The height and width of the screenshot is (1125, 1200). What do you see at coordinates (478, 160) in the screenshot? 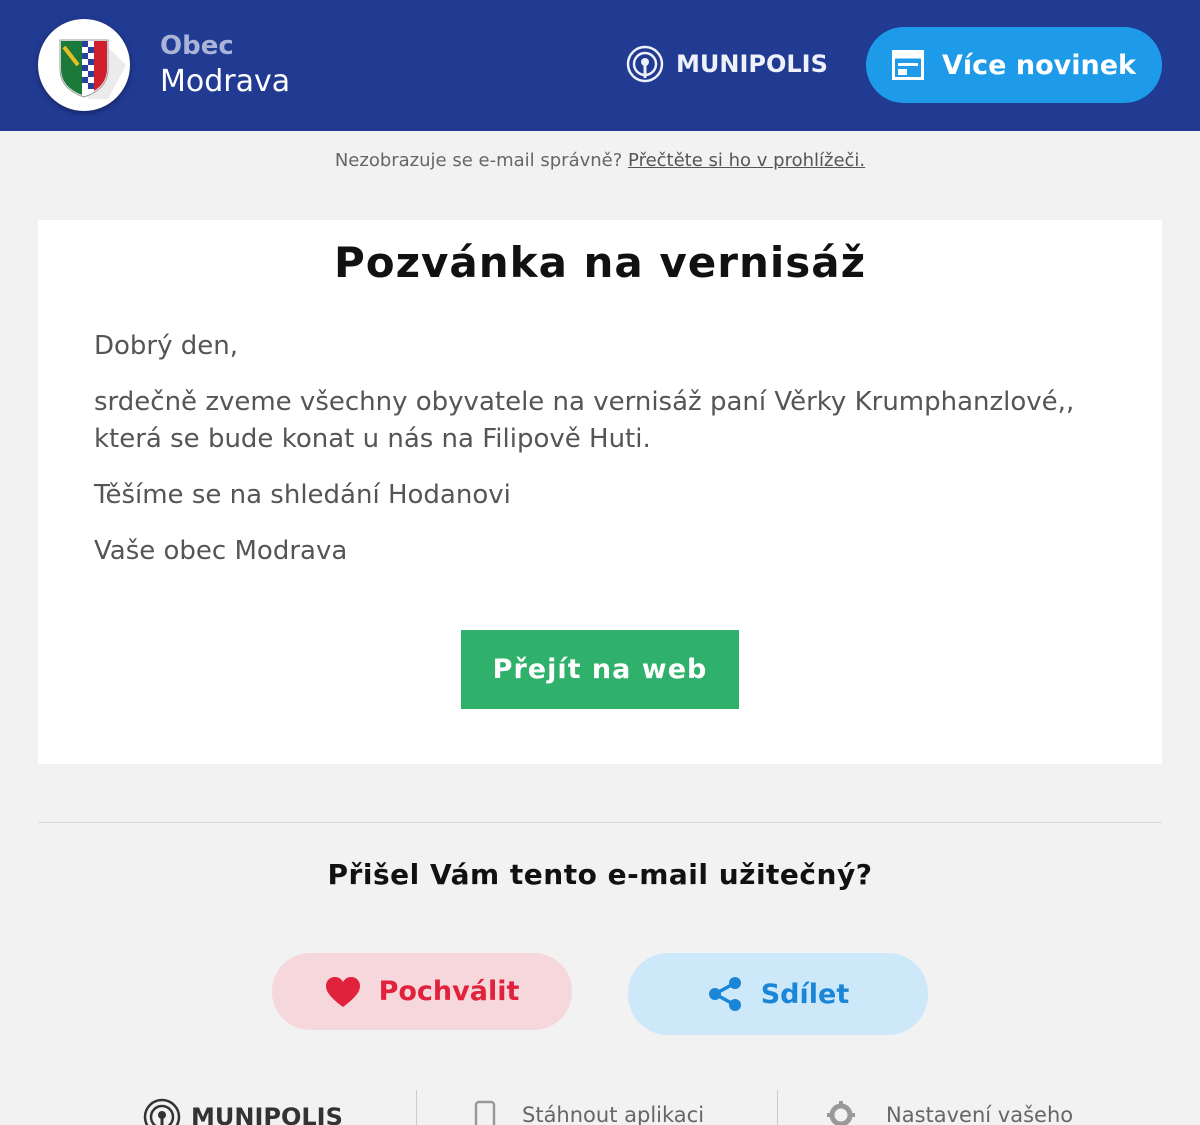
I see `notice-text: Nezobrazuje se e-mail správně?` at bounding box center [478, 160].